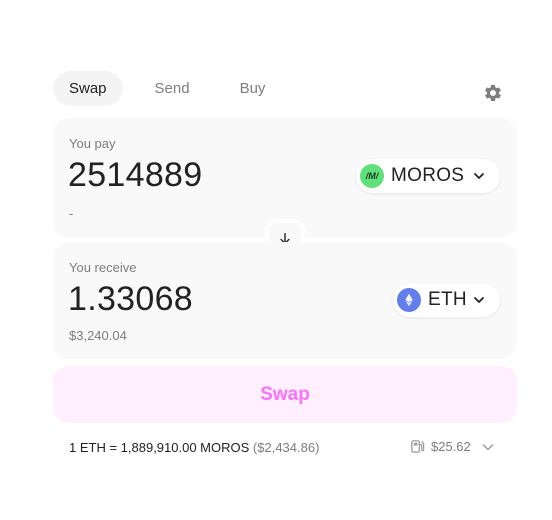 The width and height of the screenshot is (552, 520). I want to click on pay-label: You pay, so click(92, 143).